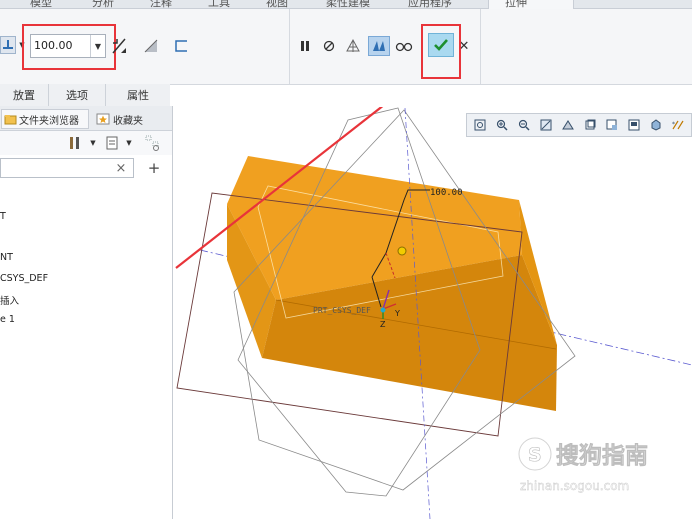 This screenshot has width=692, height=519. Describe the element at coordinates (546, 125) in the screenshot. I see `repaint-icon` at that location.